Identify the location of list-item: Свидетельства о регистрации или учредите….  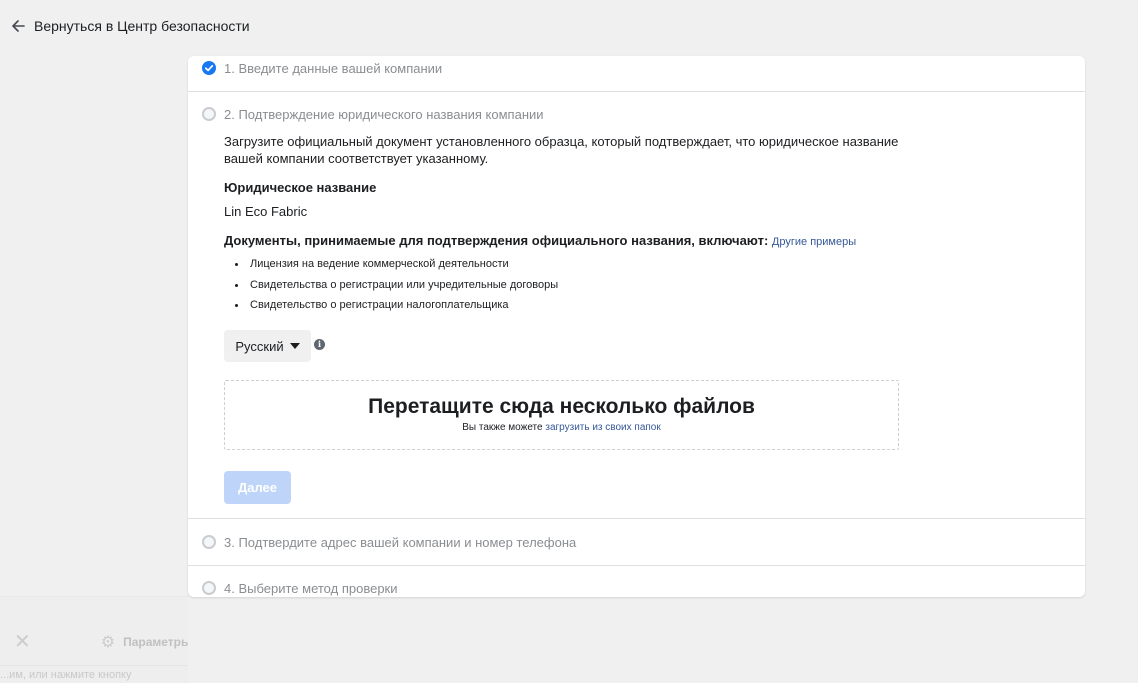
(391, 287).